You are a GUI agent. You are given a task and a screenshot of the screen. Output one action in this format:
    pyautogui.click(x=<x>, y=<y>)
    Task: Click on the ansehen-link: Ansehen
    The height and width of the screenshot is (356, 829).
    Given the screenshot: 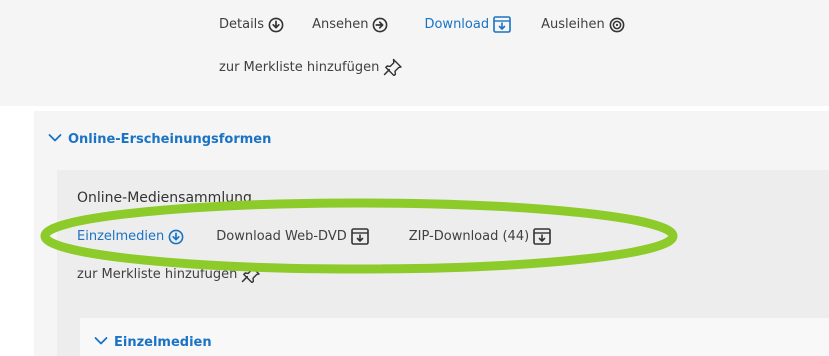 What is the action you would take?
    pyautogui.click(x=350, y=25)
    